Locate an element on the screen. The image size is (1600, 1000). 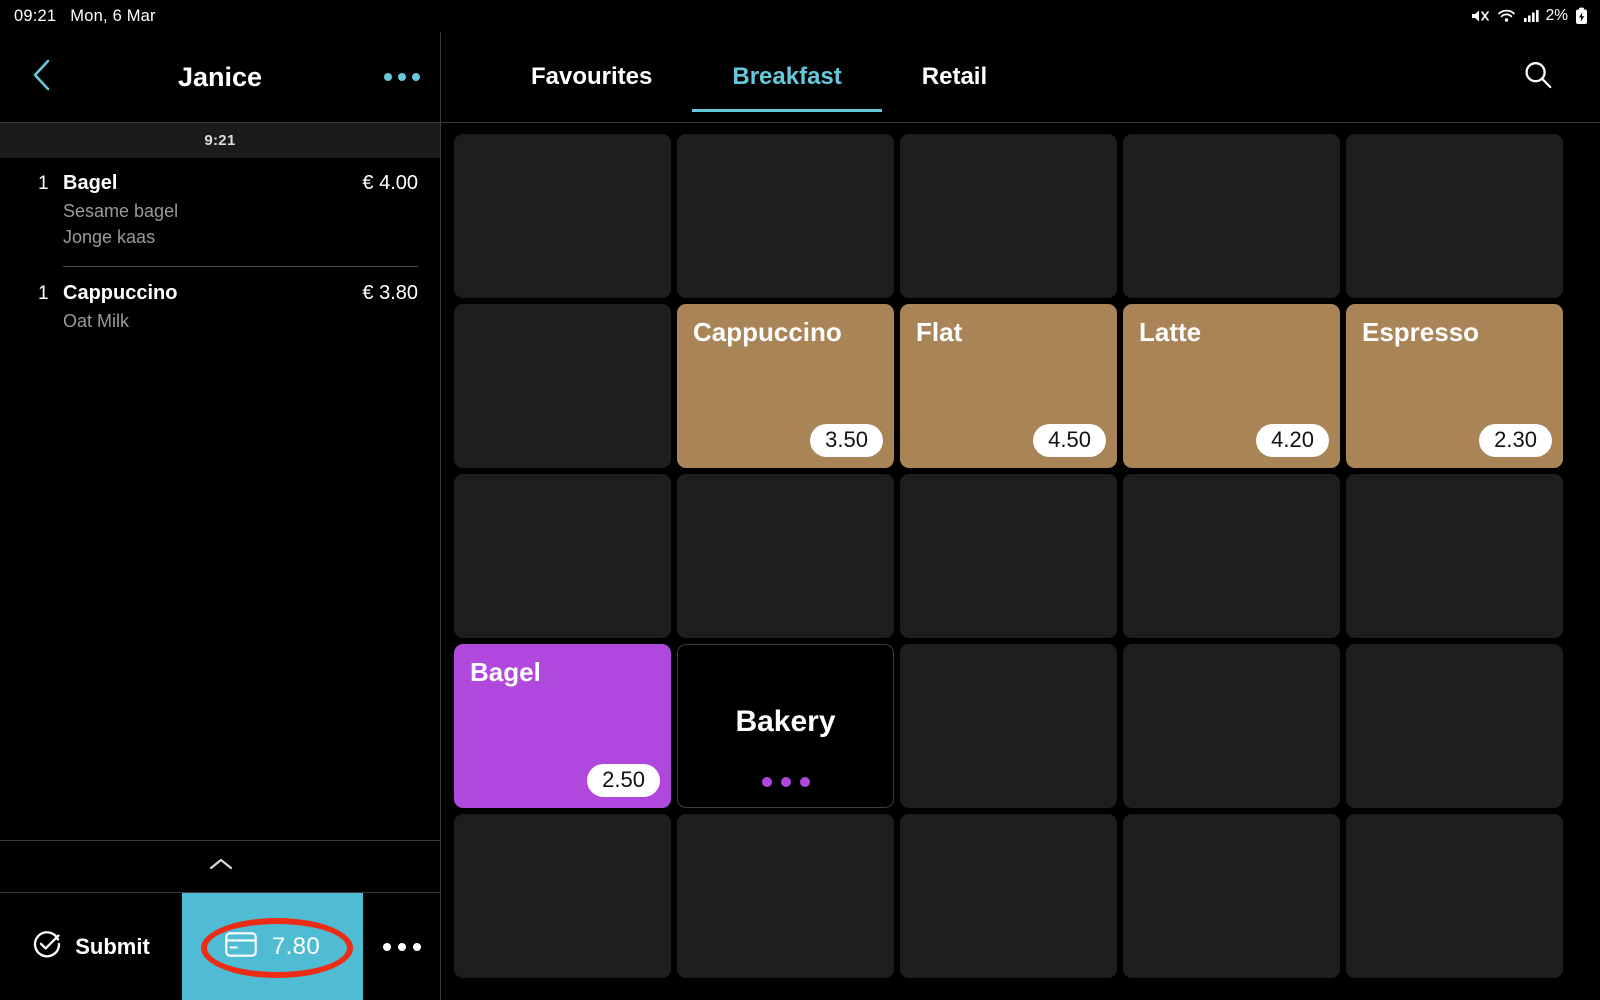
product-tile: Latte 4.20 is located at coordinates (1231, 386).